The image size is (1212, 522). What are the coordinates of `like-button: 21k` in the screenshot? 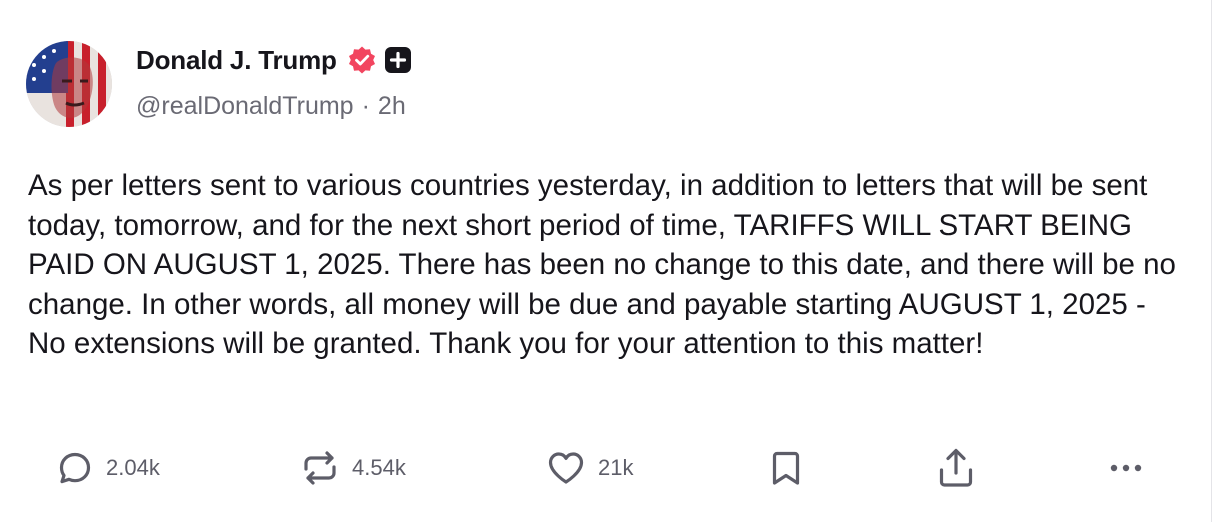 It's located at (589, 468).